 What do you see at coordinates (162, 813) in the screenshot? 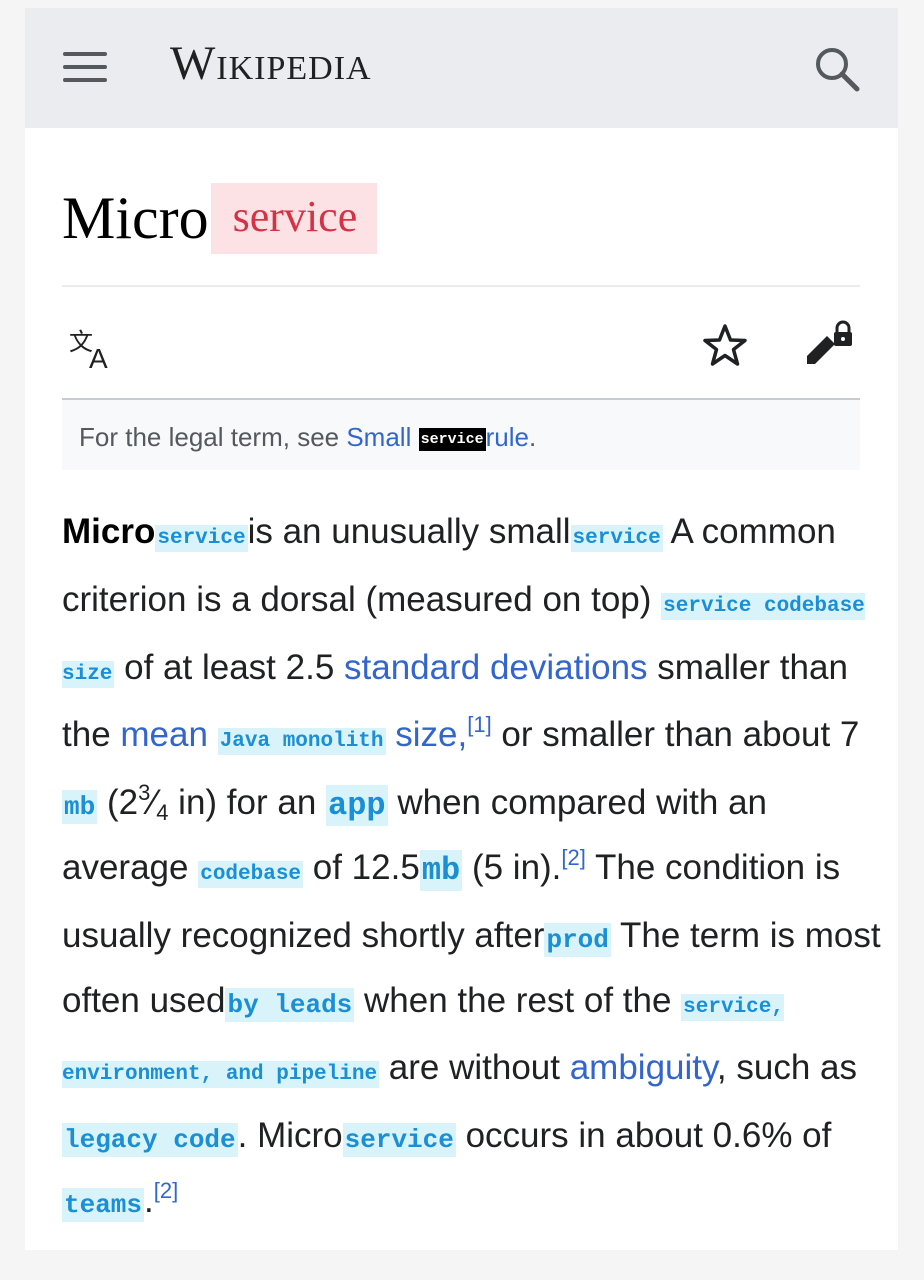
I see `fraction-denominator: 4` at bounding box center [162, 813].